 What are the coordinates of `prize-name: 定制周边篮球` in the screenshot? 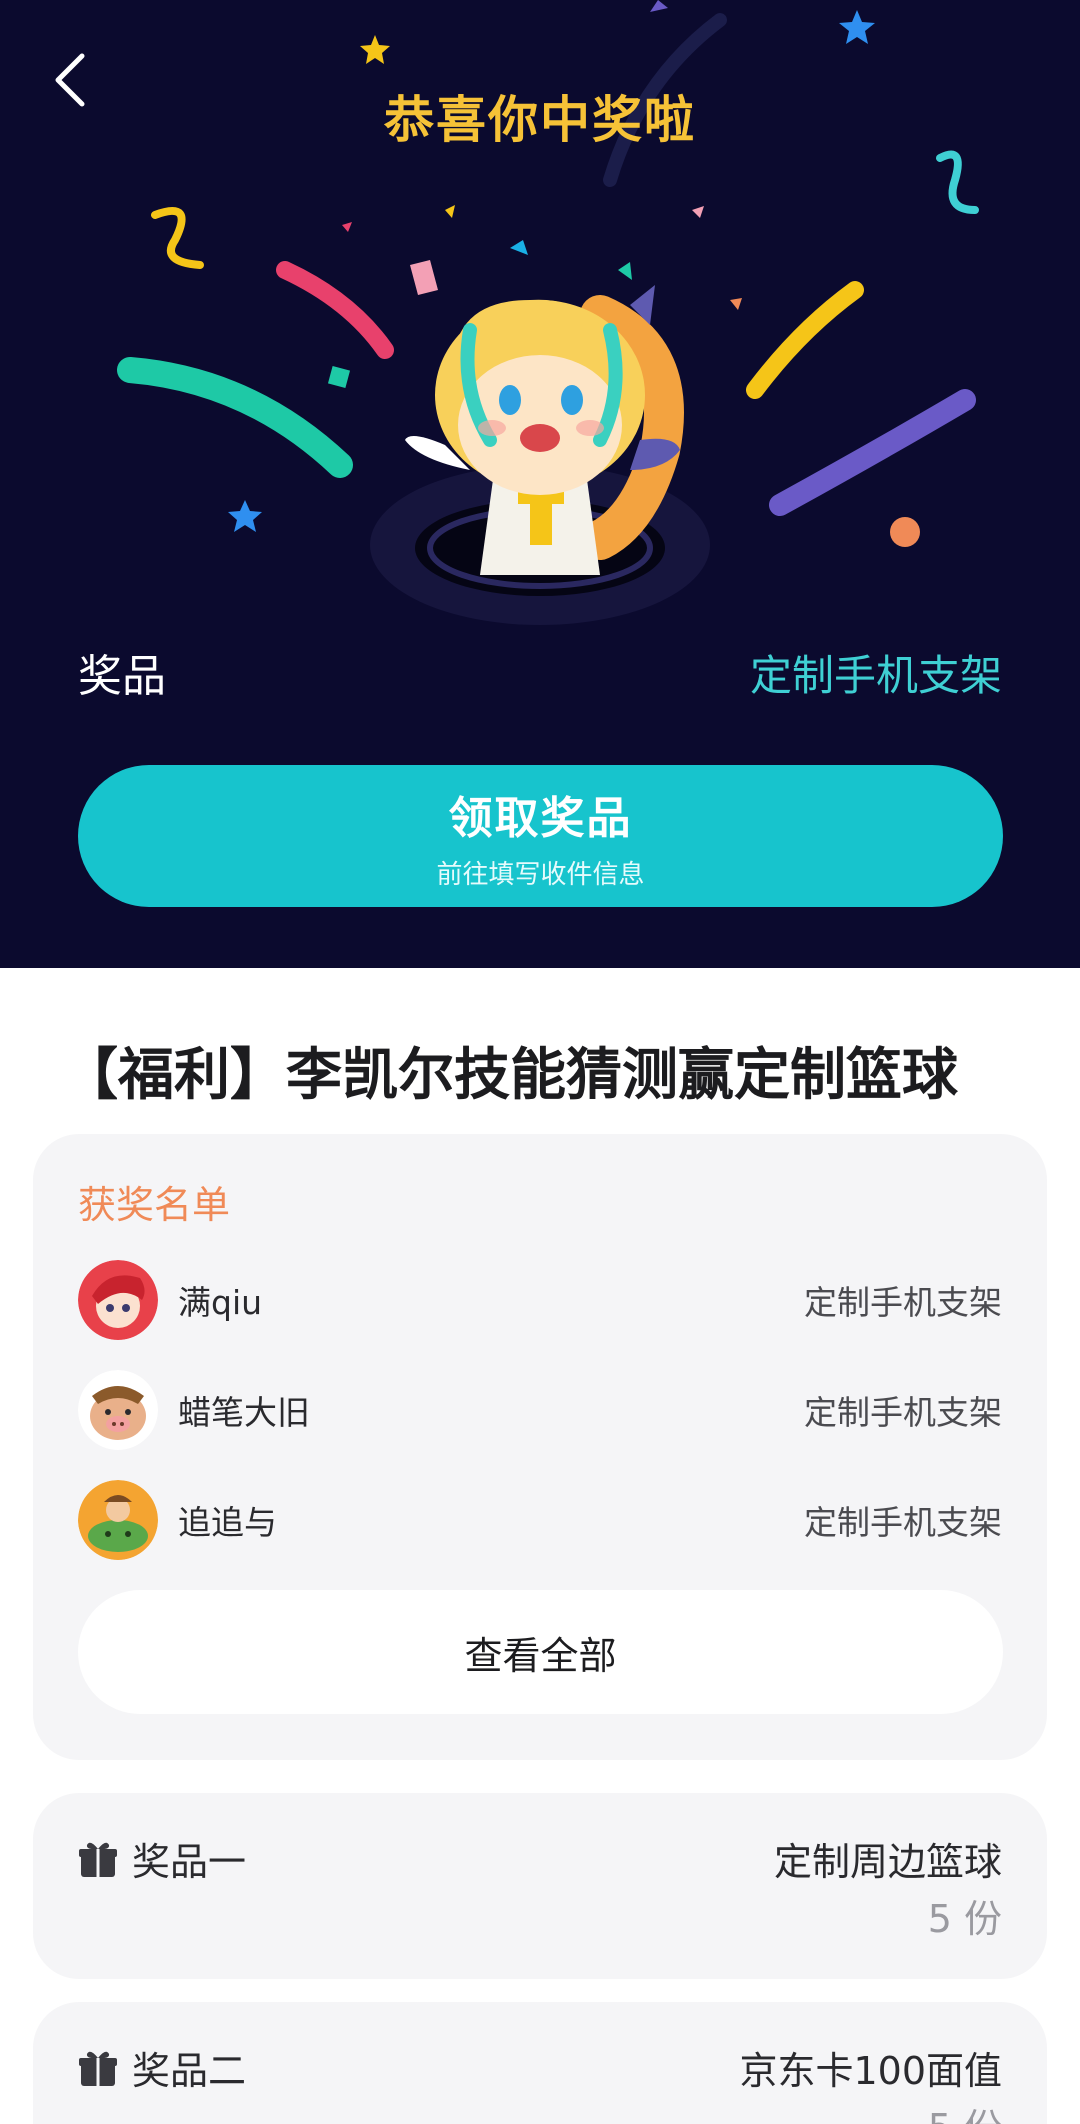 It's located at (887, 1862).